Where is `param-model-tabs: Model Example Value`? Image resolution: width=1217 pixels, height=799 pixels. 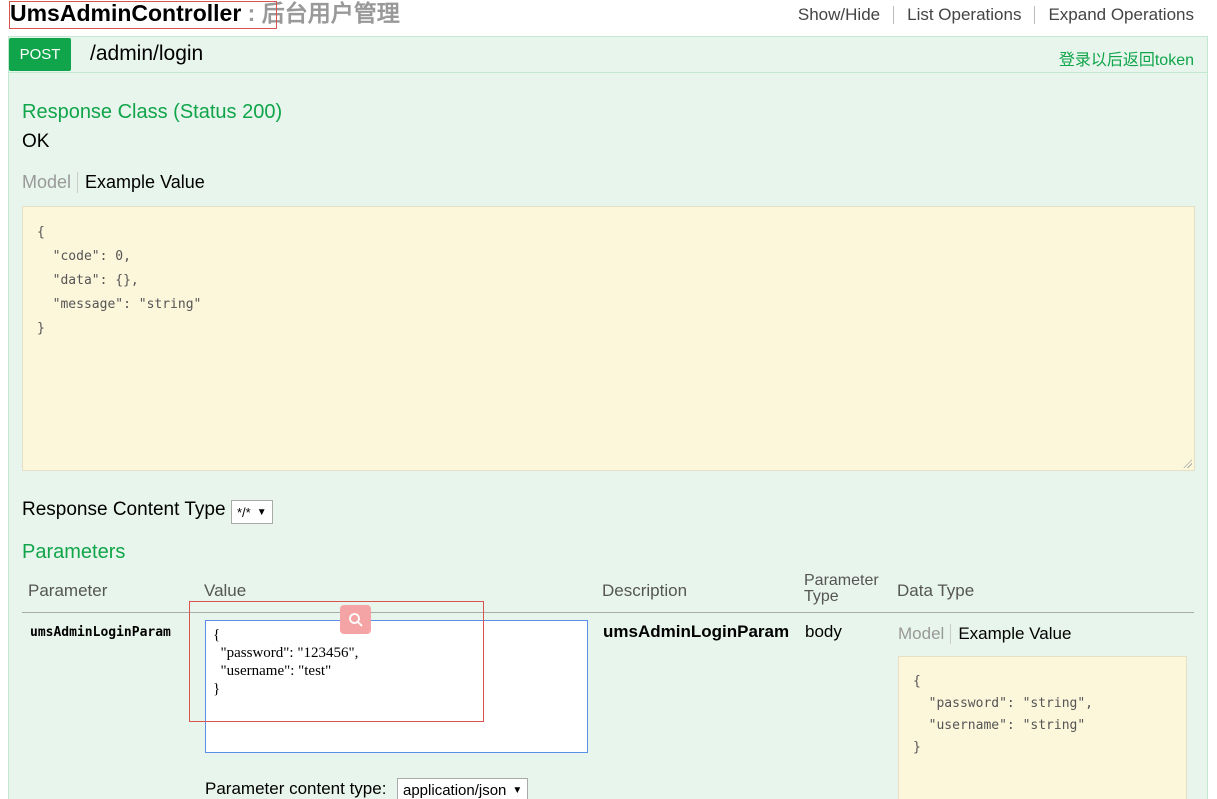
param-model-tabs: Model Example Value is located at coordinates (984, 634).